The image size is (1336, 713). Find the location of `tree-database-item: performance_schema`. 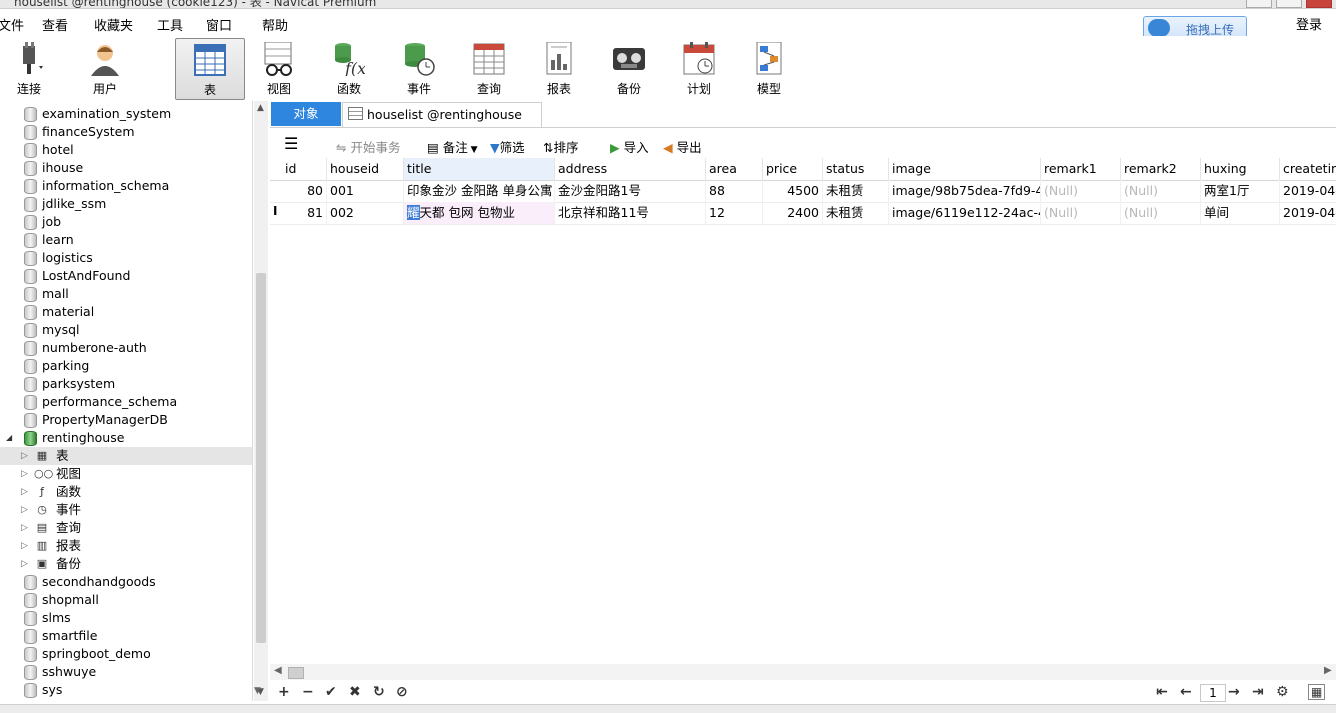

tree-database-item: performance_schema is located at coordinates (126, 402).